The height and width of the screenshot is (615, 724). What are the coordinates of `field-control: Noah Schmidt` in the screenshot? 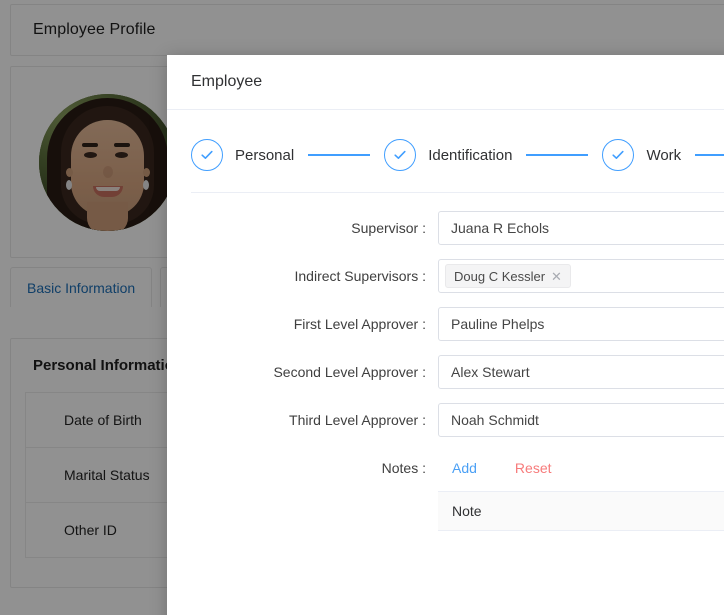 It's located at (581, 420).